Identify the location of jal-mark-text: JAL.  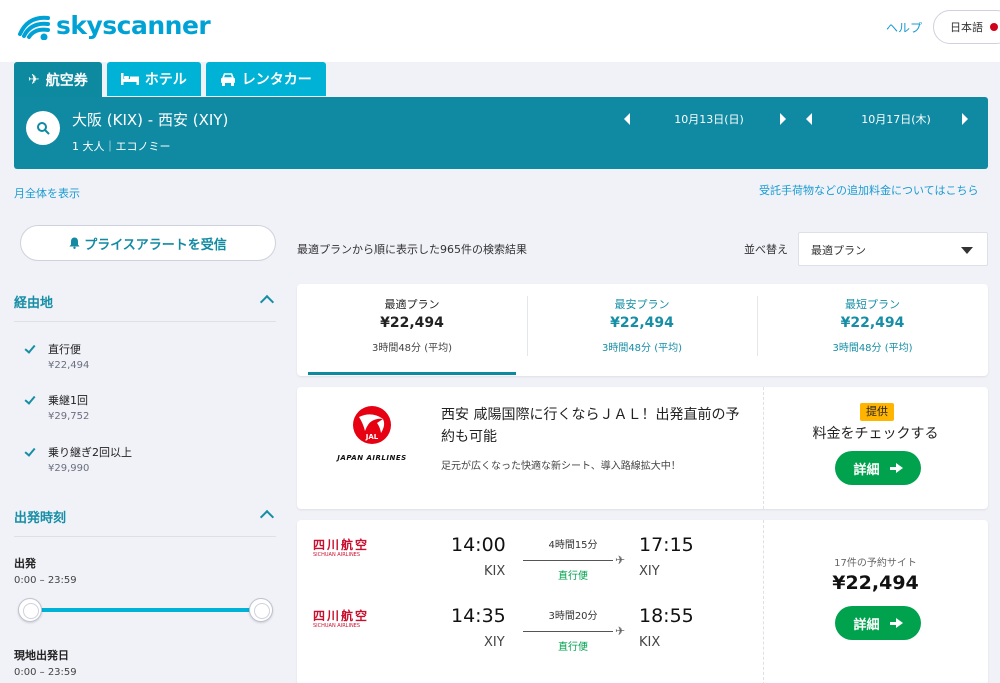
(372, 437).